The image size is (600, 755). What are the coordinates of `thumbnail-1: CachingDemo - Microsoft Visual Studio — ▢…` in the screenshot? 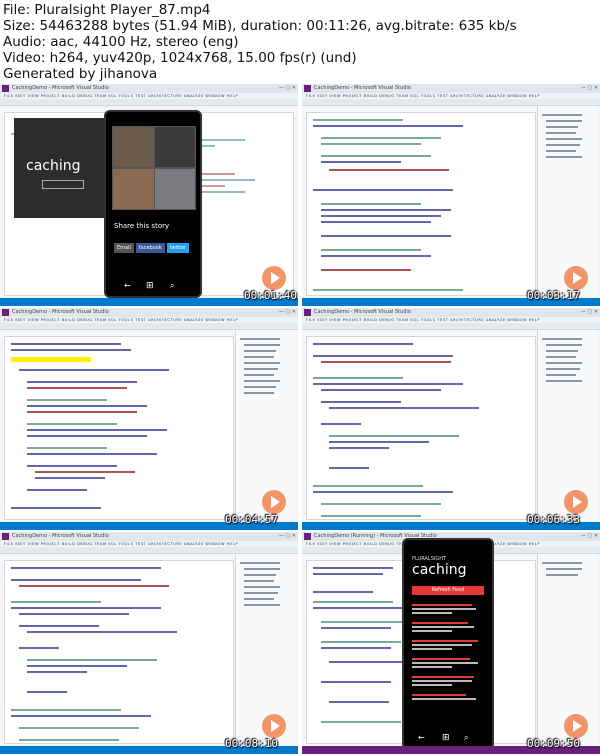 It's located at (149, 195).